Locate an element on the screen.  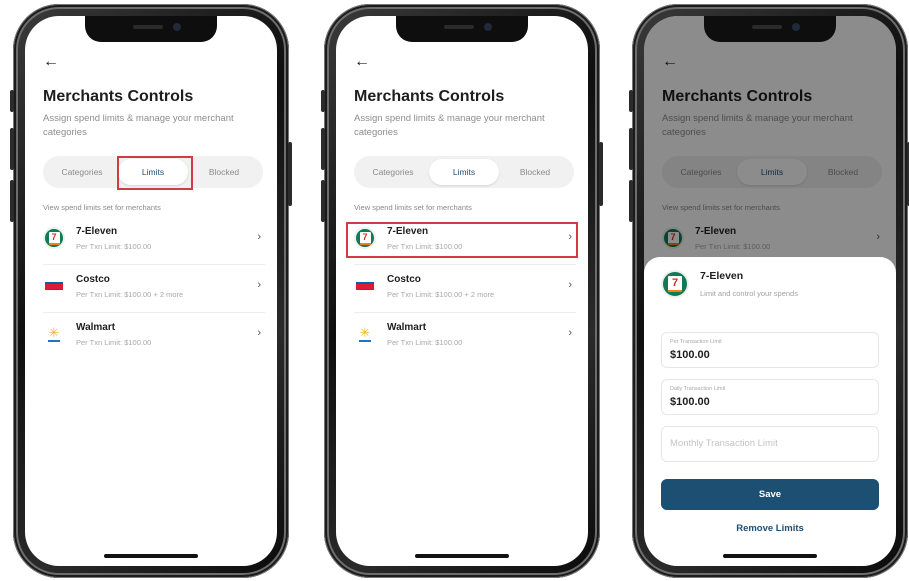
sheet-subtitle: Limit and control your spends is located at coordinates (749, 293).